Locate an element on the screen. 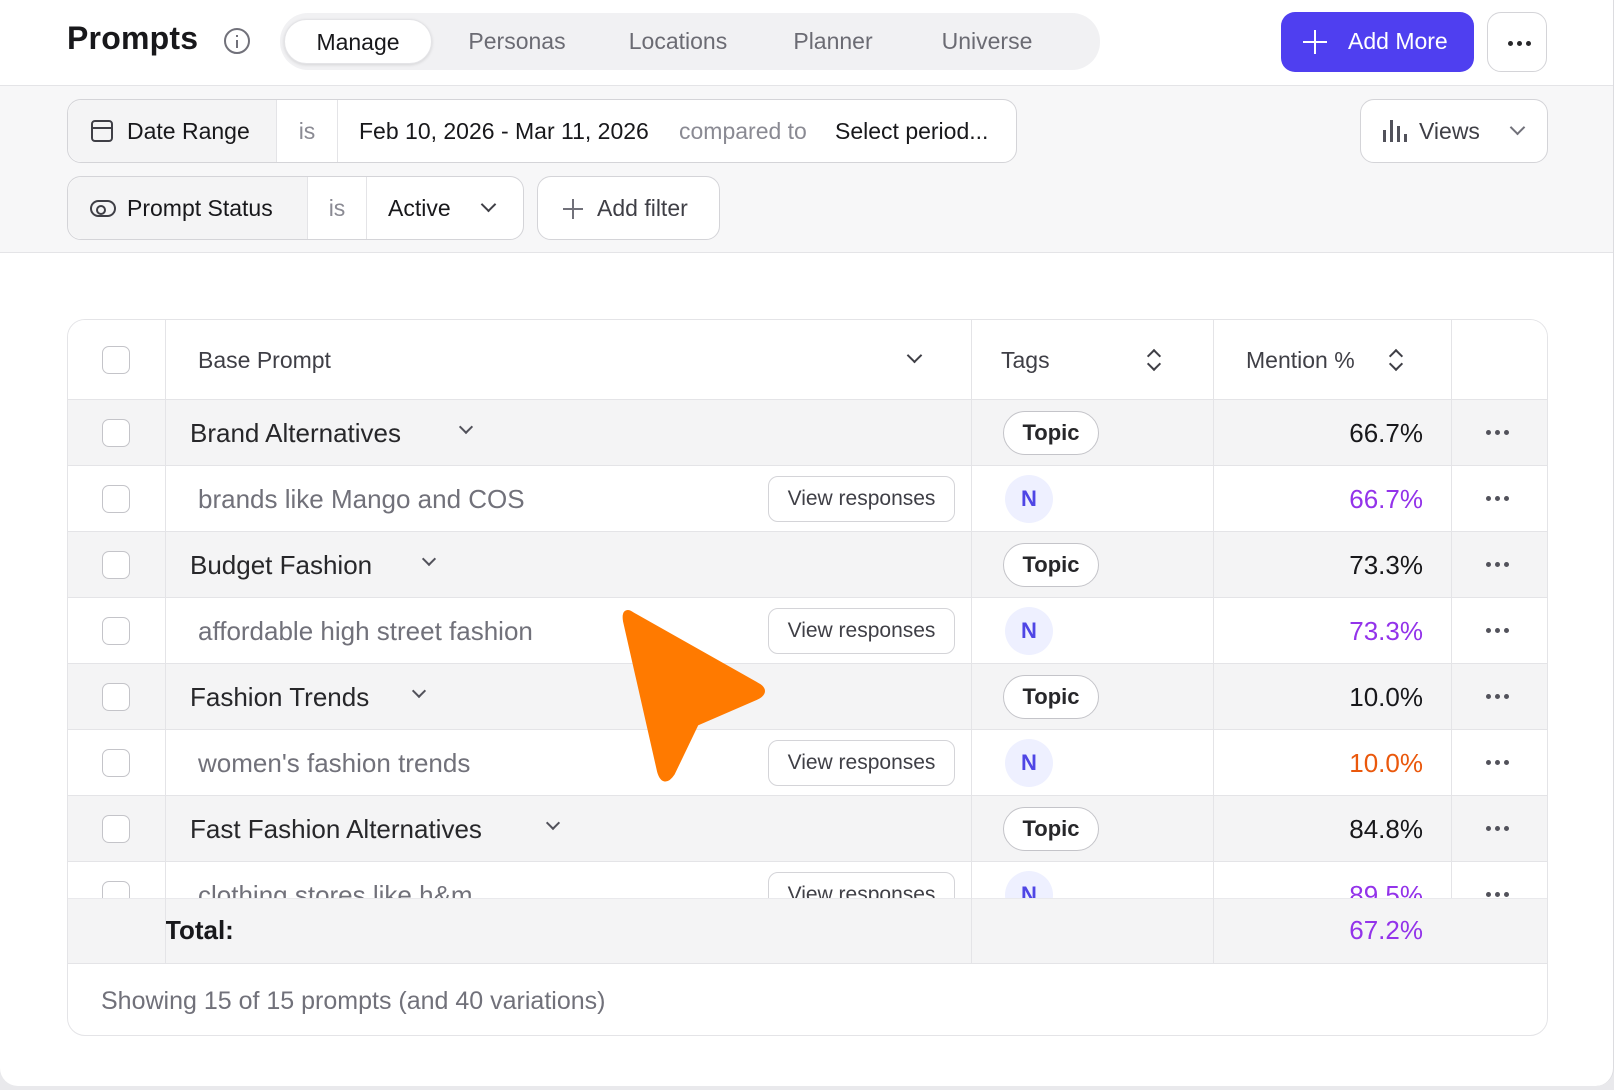 This screenshot has height=1090, width=1614. tab-locations: Locations is located at coordinates (678, 41).